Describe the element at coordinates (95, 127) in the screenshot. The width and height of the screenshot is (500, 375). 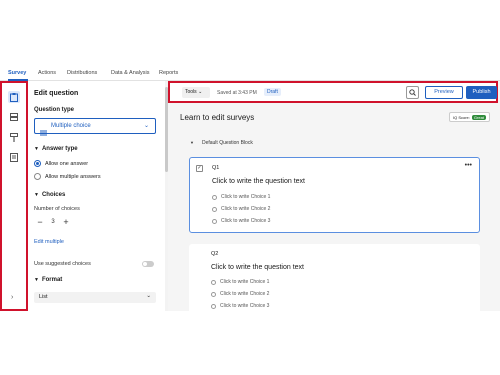
I see `question-type-select: Multiple choice ⌄` at that location.